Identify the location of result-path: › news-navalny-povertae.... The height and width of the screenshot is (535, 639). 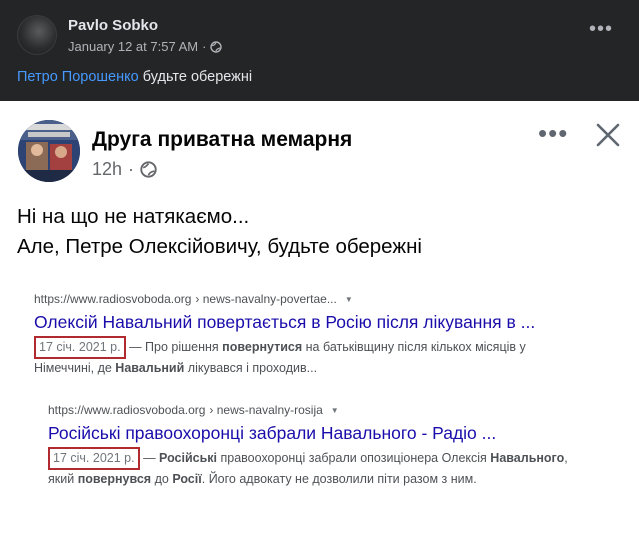
(266, 299).